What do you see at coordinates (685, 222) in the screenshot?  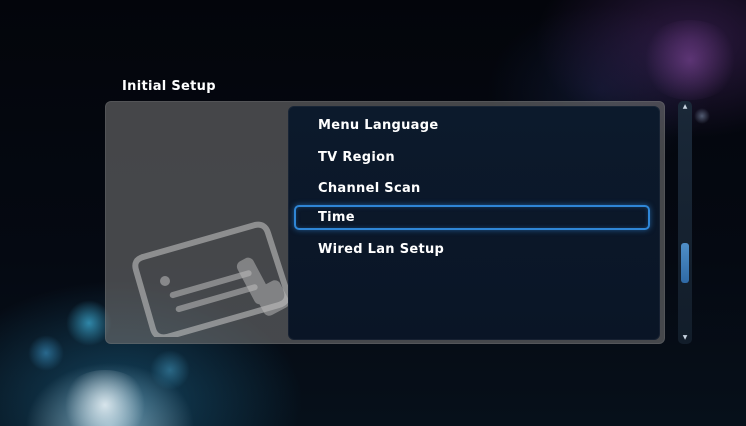 I see `menu-scrollbar: ▲ ▼` at bounding box center [685, 222].